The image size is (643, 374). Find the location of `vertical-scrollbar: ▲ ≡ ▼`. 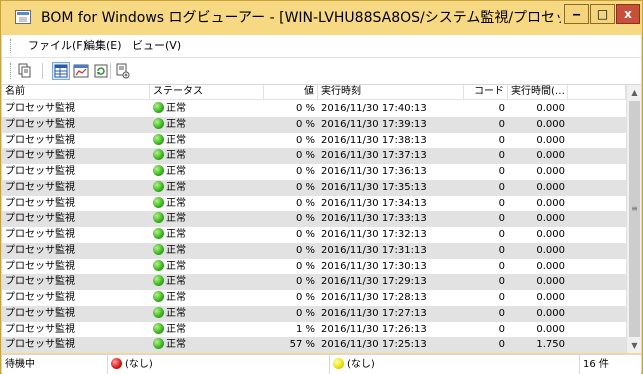

vertical-scrollbar: ▲ ≡ ▼ is located at coordinates (633, 219).